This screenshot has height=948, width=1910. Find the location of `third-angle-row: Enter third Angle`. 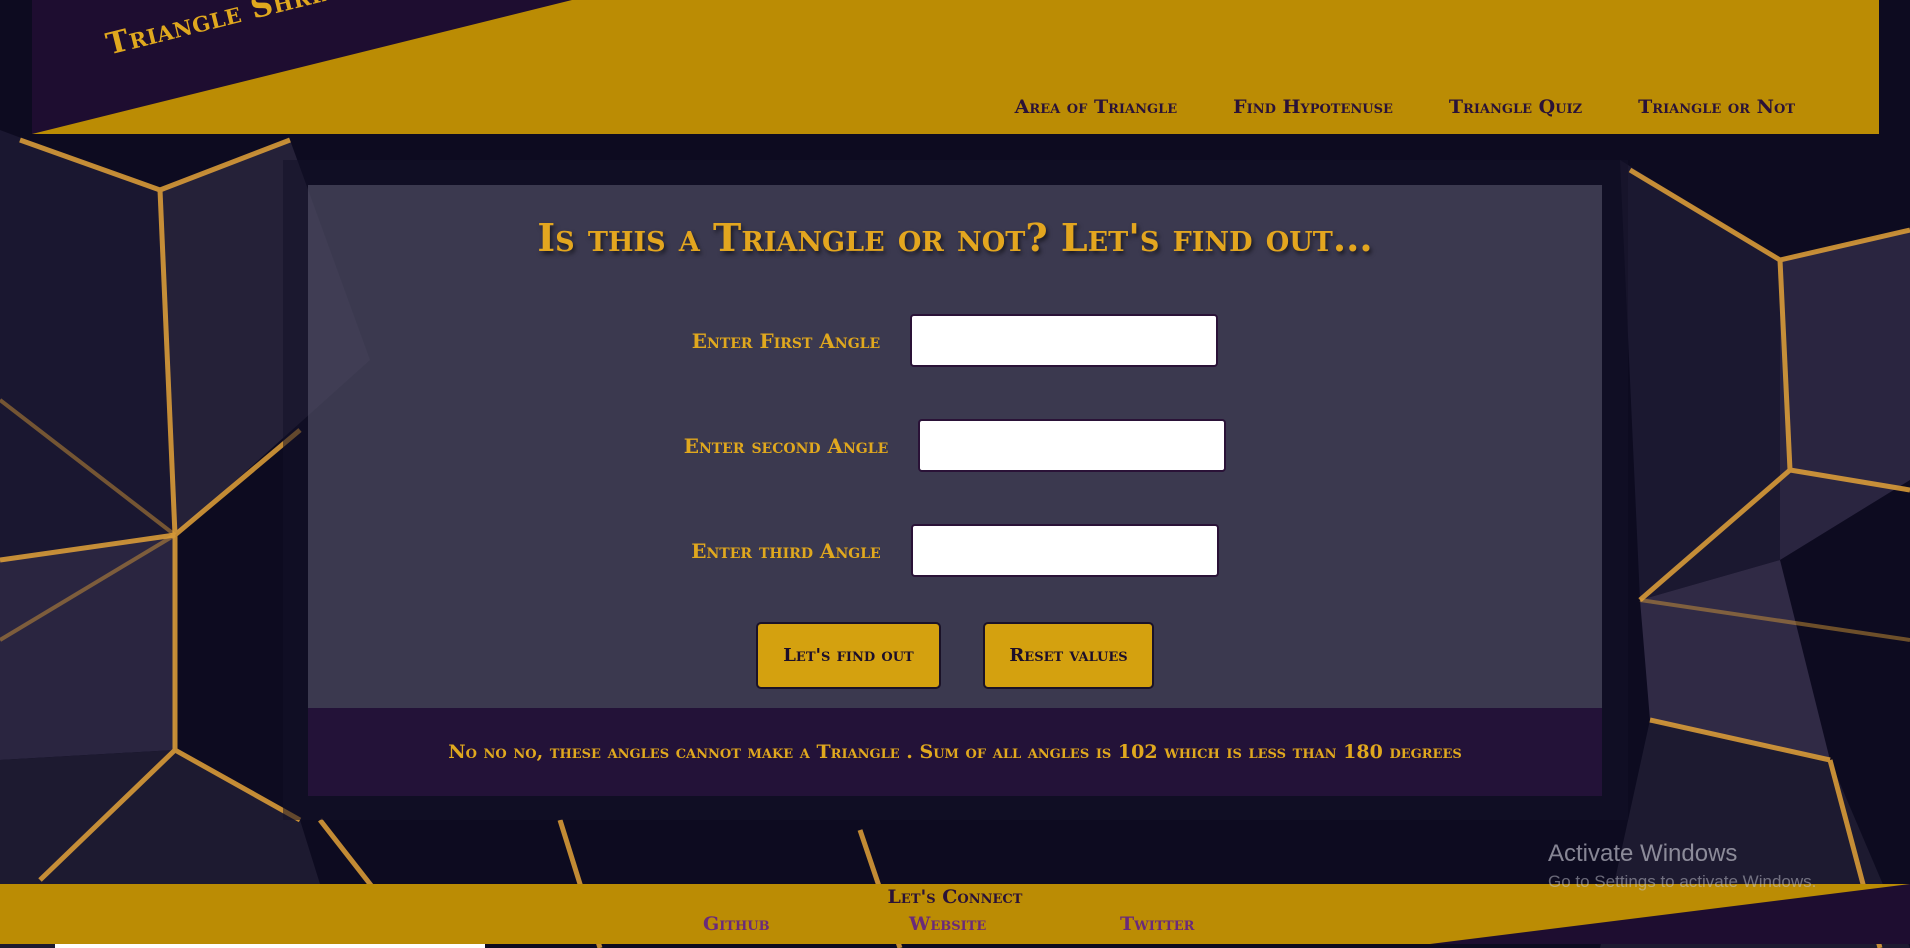

third-angle-row: Enter third Angle is located at coordinates (955, 550).